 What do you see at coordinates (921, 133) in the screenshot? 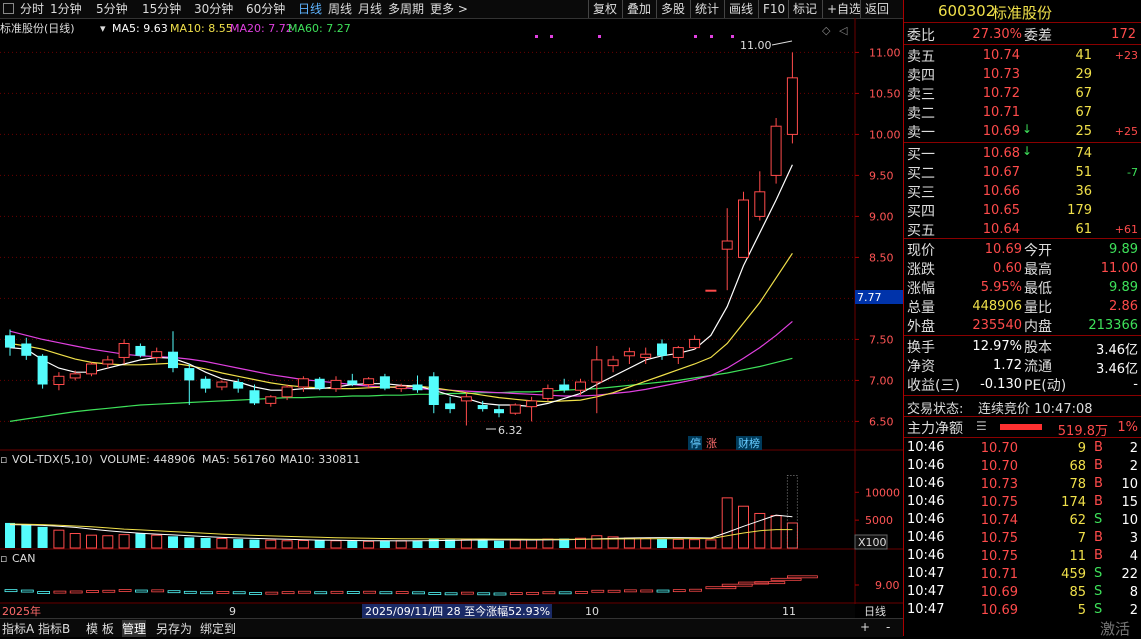
I see `ask-label-4: 卖一` at bounding box center [921, 133].